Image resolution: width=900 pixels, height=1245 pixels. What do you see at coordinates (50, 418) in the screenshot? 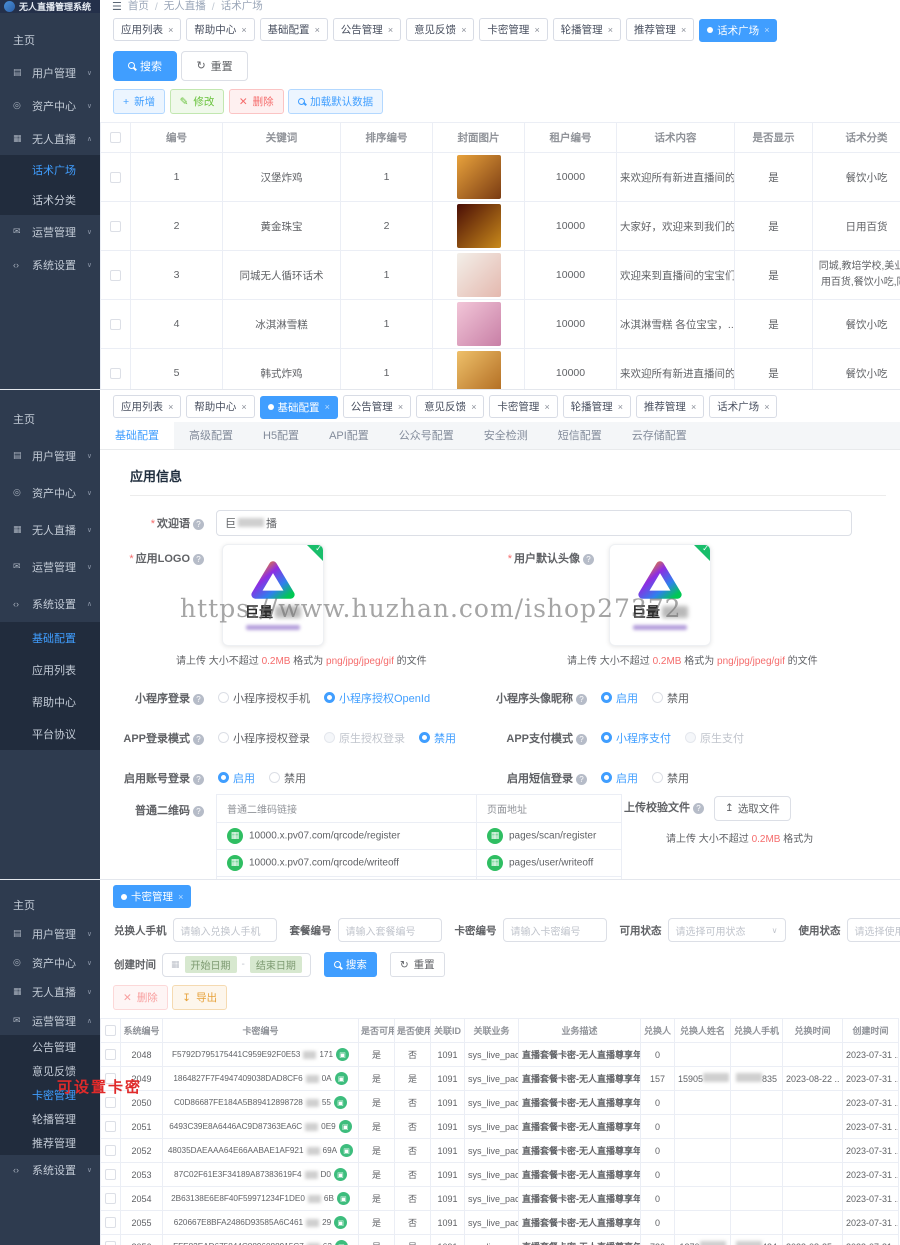
I see `sidebar-item-home: 主页` at bounding box center [50, 418].